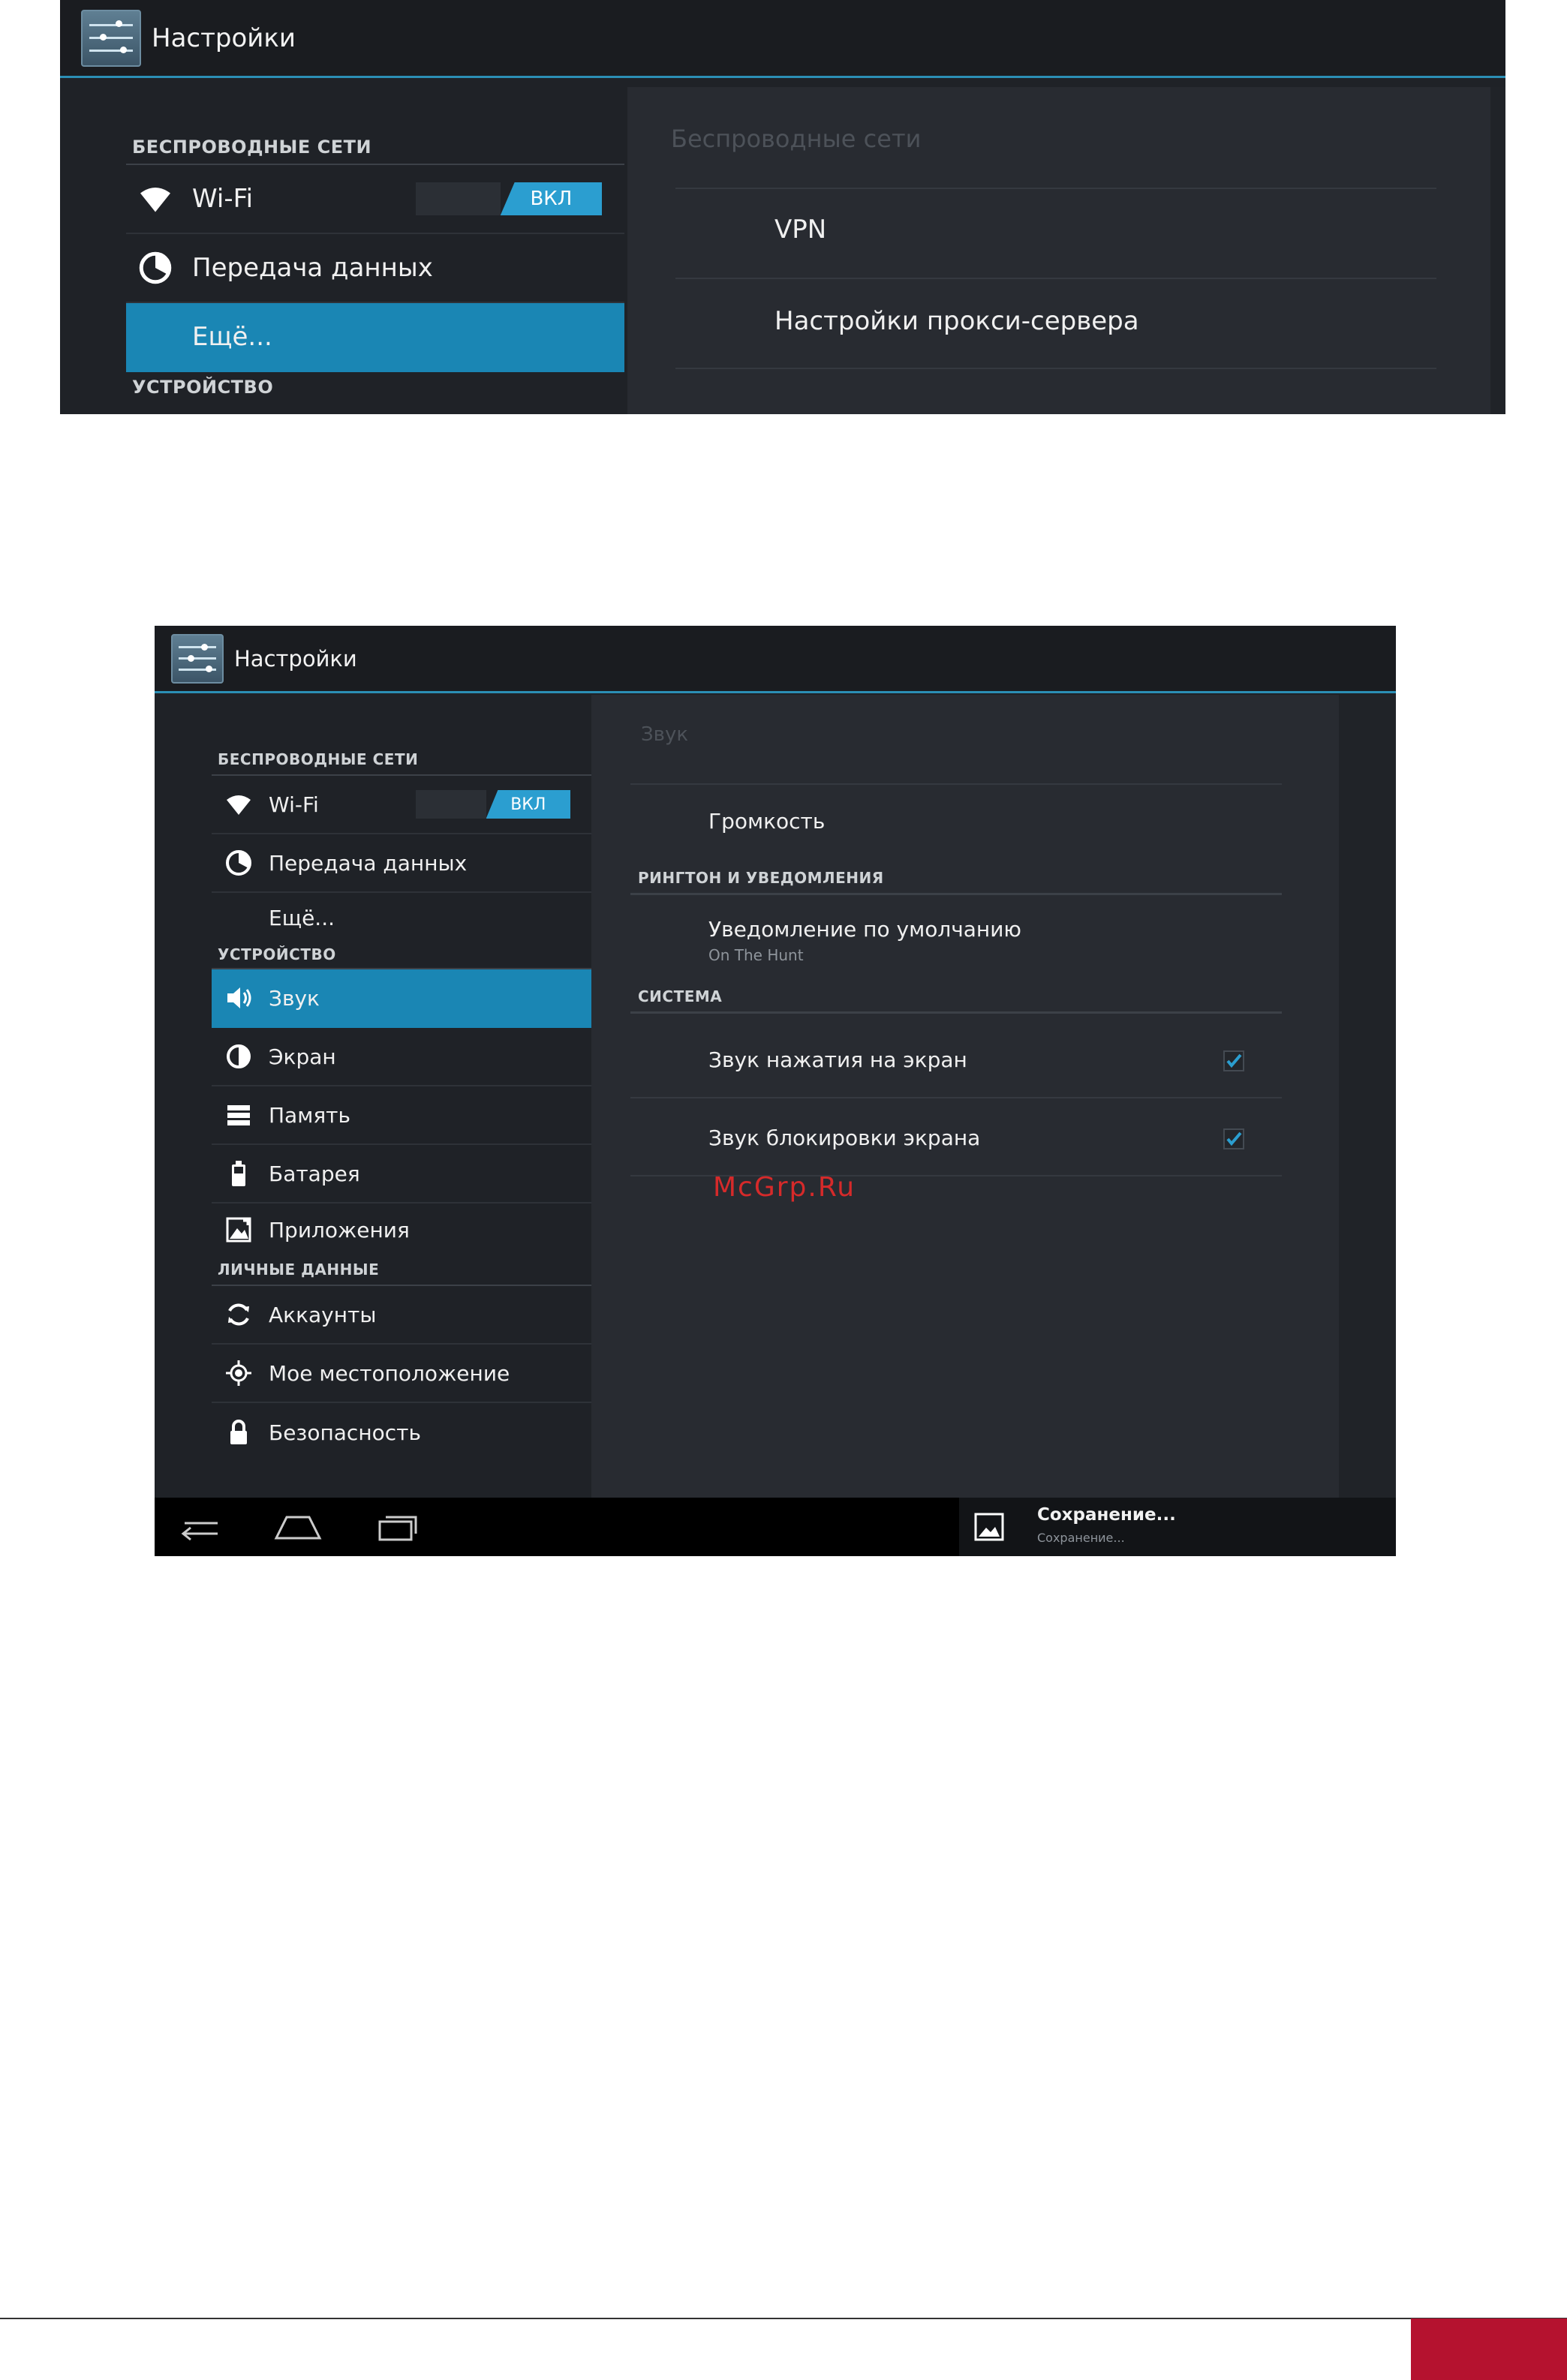  Describe the element at coordinates (401, 1057) in the screenshot. I see `settings-item-display: Экран` at that location.